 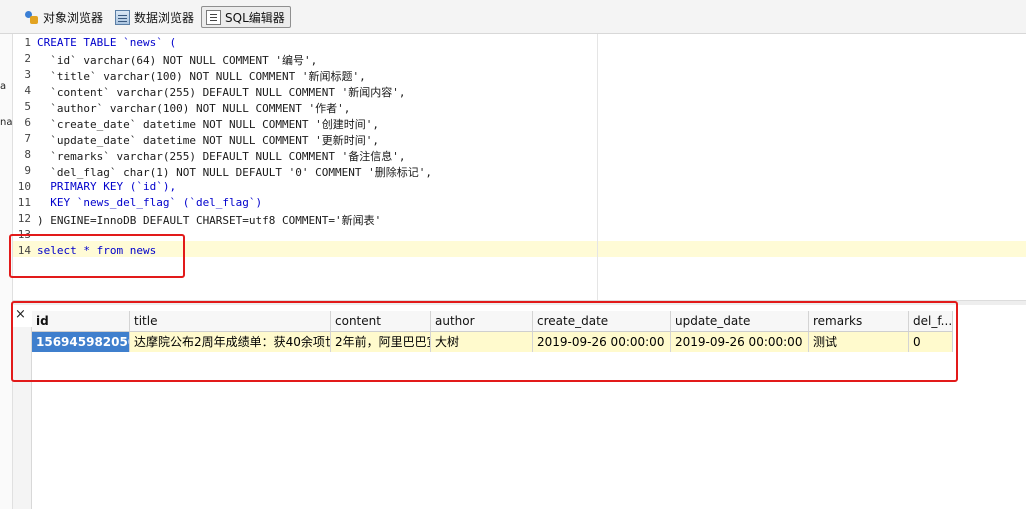 What do you see at coordinates (27, 138) in the screenshot?
I see `line-number: 7` at bounding box center [27, 138].